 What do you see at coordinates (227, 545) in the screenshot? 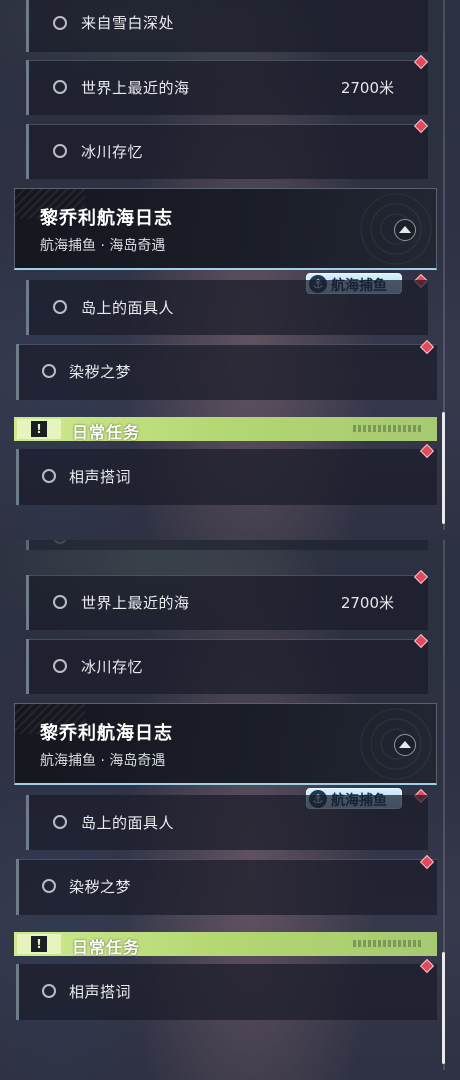
I see `task-row` at bounding box center [227, 545].